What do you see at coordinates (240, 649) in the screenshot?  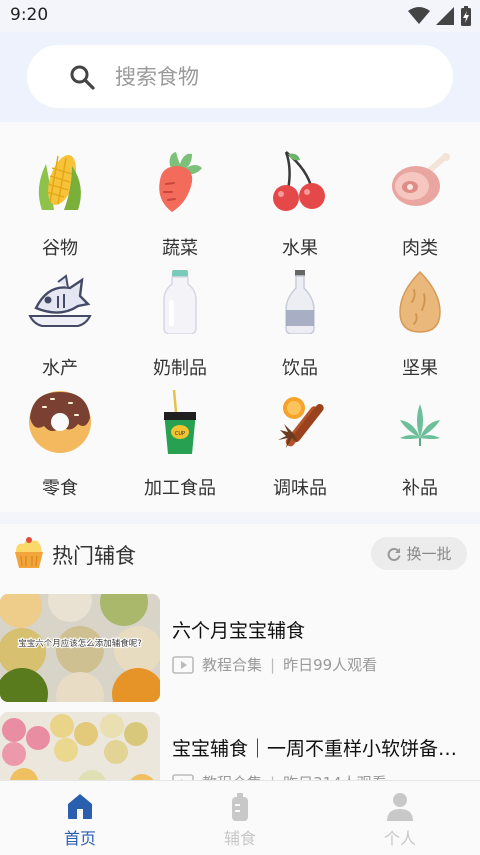 I see `recipe-card: 宝宝六个月应该怎么添加辅食呢? 六个月宝宝辅食 教程合集 | 昨日99人观看` at bounding box center [240, 649].